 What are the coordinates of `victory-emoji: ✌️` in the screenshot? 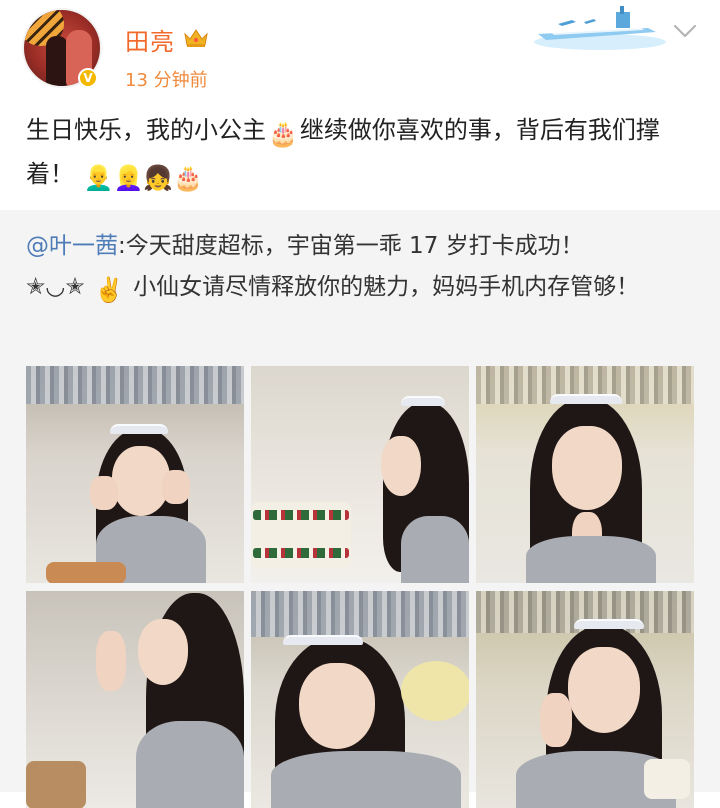 It's located at (108, 290).